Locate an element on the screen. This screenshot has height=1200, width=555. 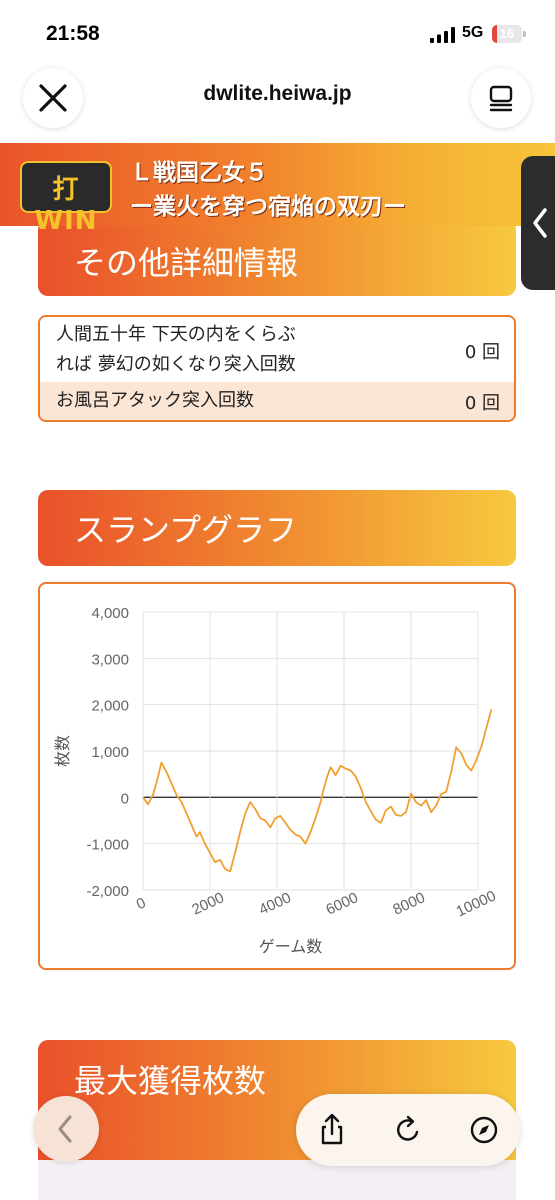
row-label: お風呂アタック突入回数 is located at coordinates (155, 400).